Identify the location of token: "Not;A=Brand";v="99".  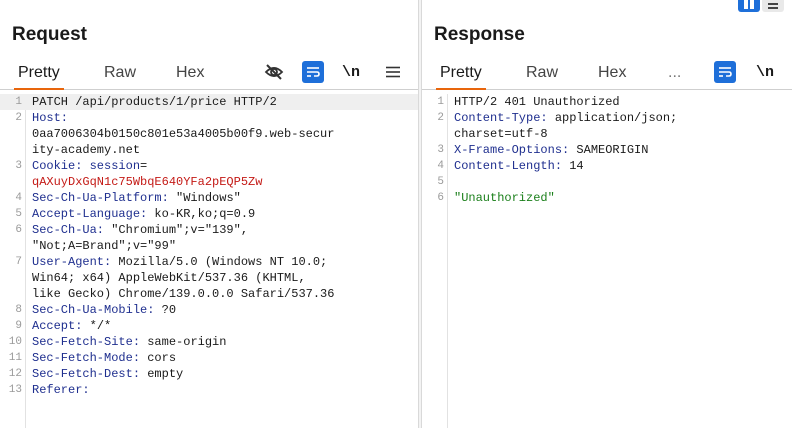
(104, 246).